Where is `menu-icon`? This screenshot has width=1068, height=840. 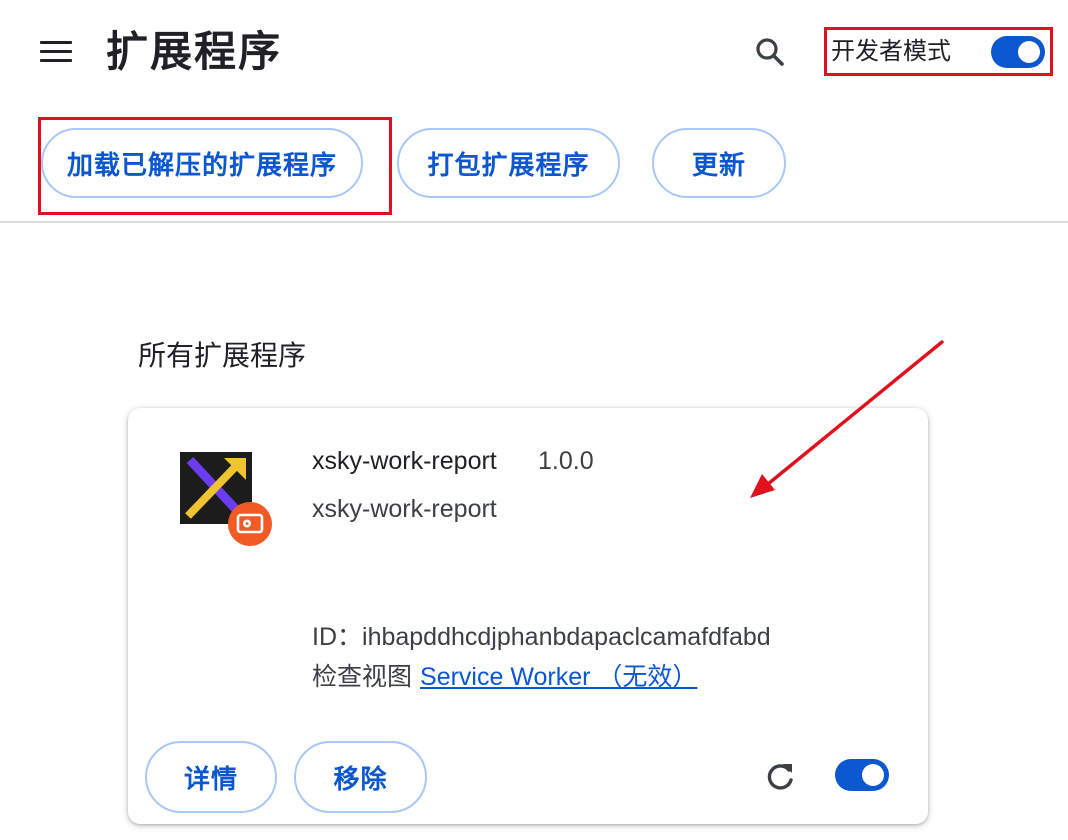 menu-icon is located at coordinates (56, 52).